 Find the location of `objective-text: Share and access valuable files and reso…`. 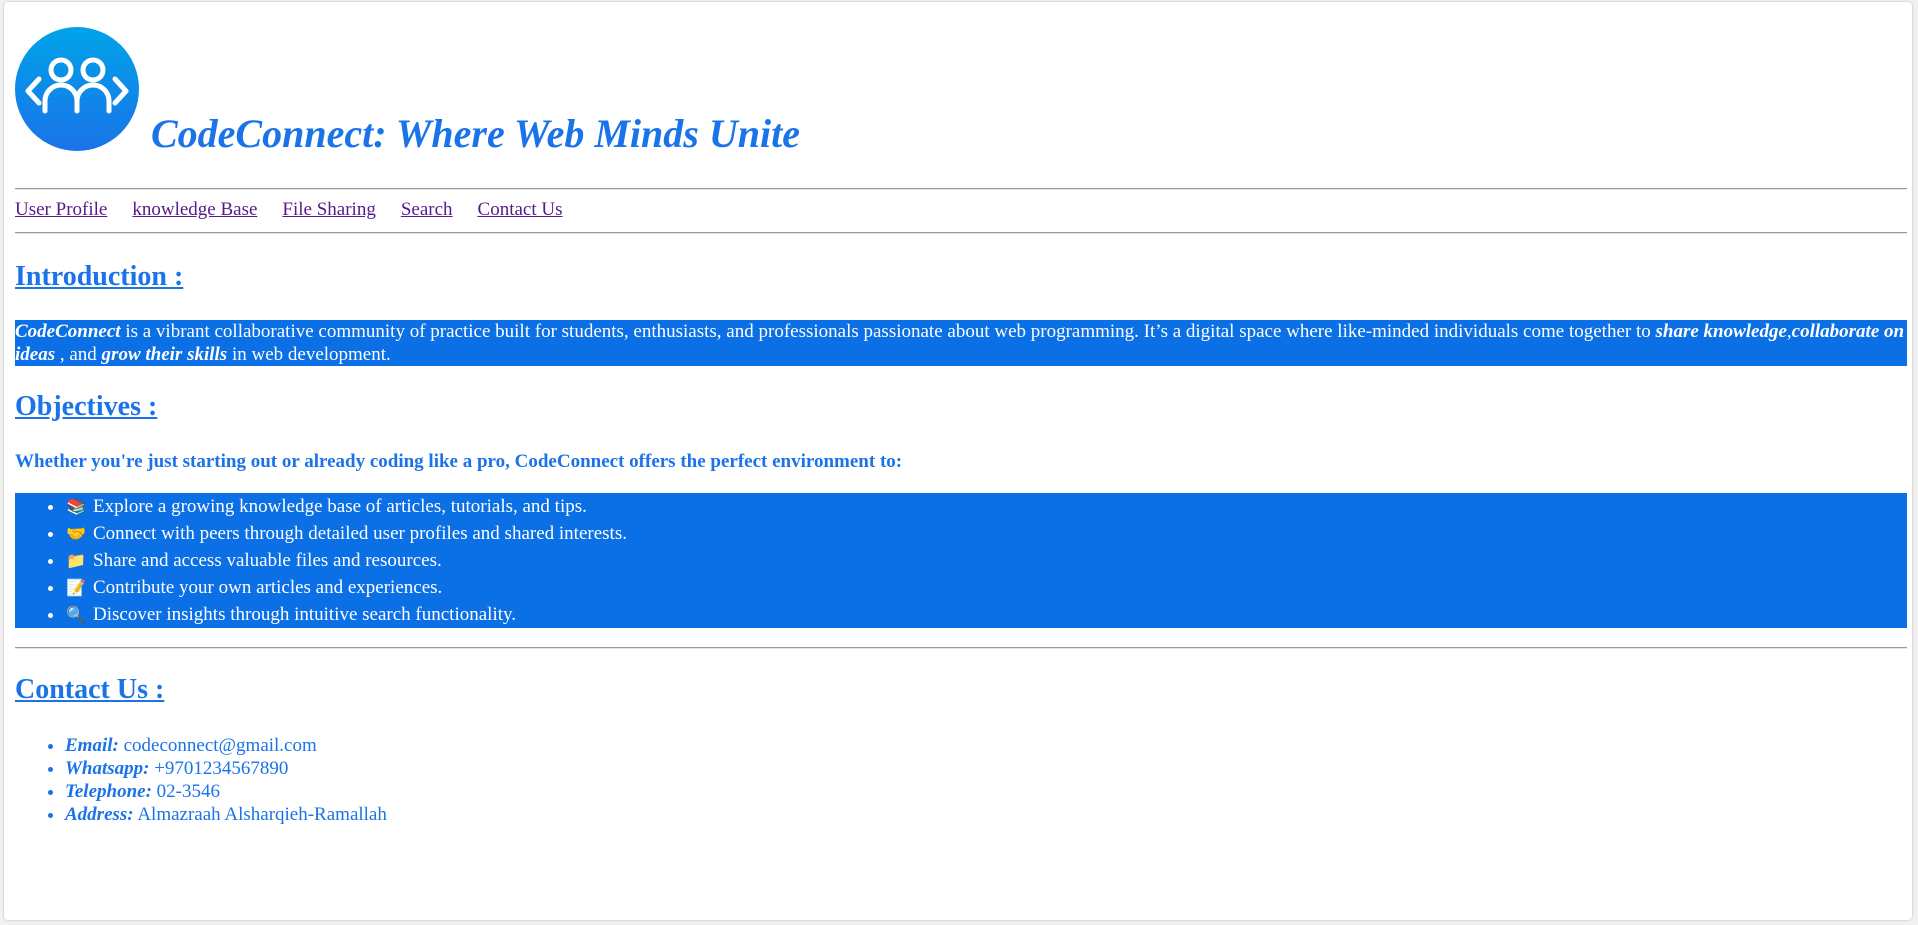

objective-text: Share and access valuable files and reso… is located at coordinates (267, 560).